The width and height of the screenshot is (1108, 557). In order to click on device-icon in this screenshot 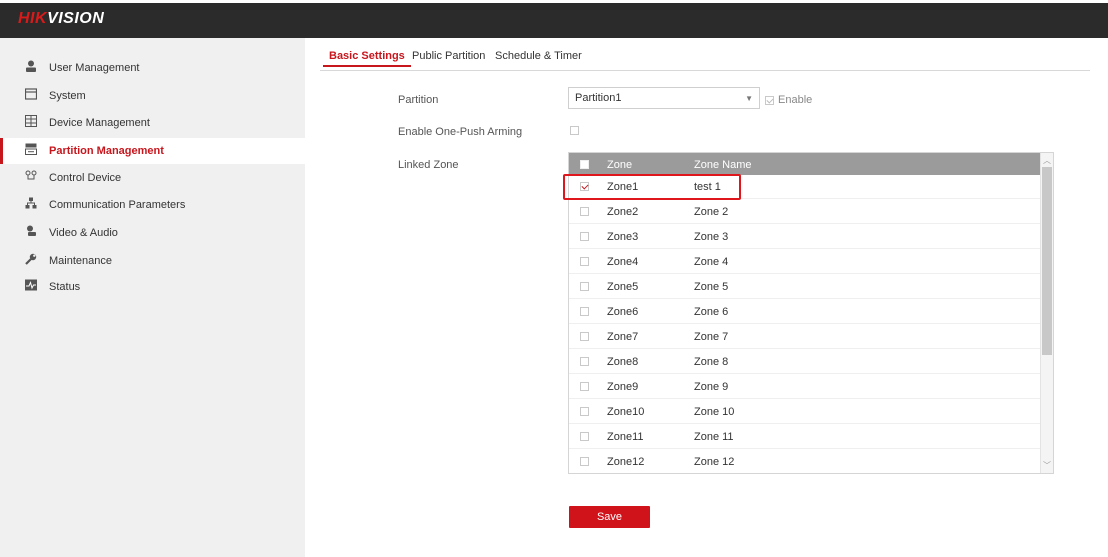, I will do `click(31, 122)`.